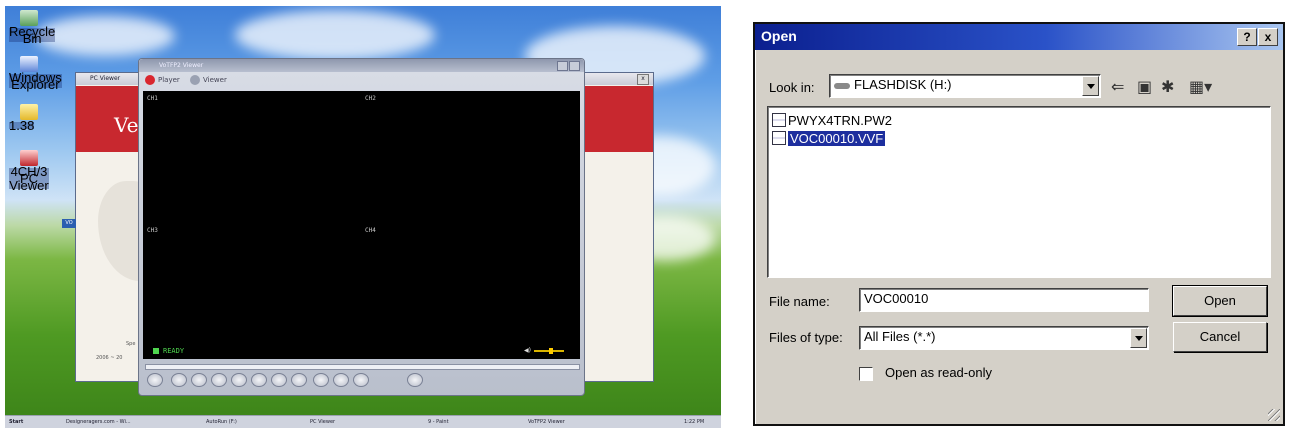 This screenshot has width=1291, height=439. What do you see at coordinates (792, 87) in the screenshot?
I see `look-in-label: Look in:` at bounding box center [792, 87].